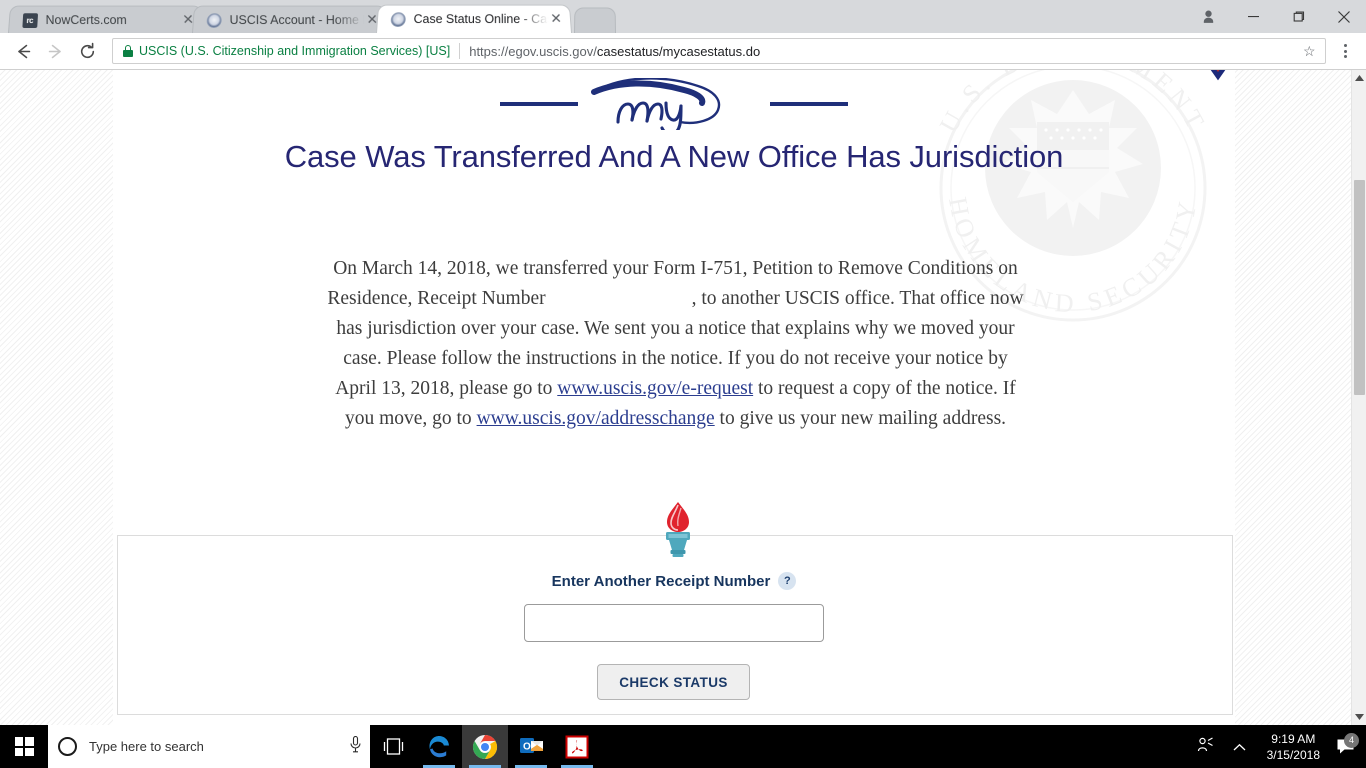  I want to click on person-icon, so click(1208, 16).